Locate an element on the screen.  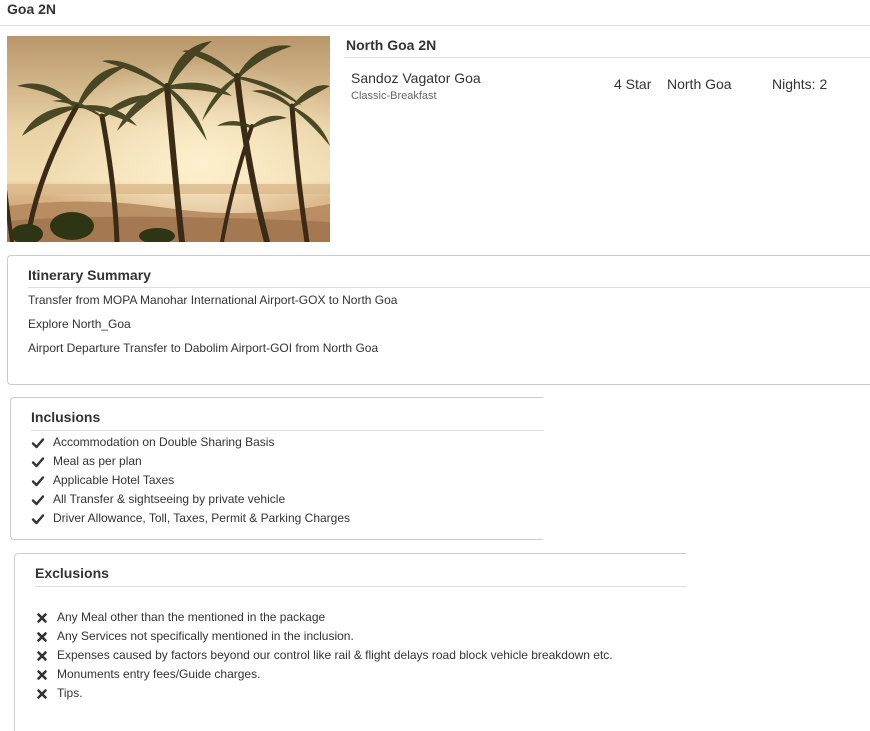
exclusions-divider is located at coordinates (361, 586).